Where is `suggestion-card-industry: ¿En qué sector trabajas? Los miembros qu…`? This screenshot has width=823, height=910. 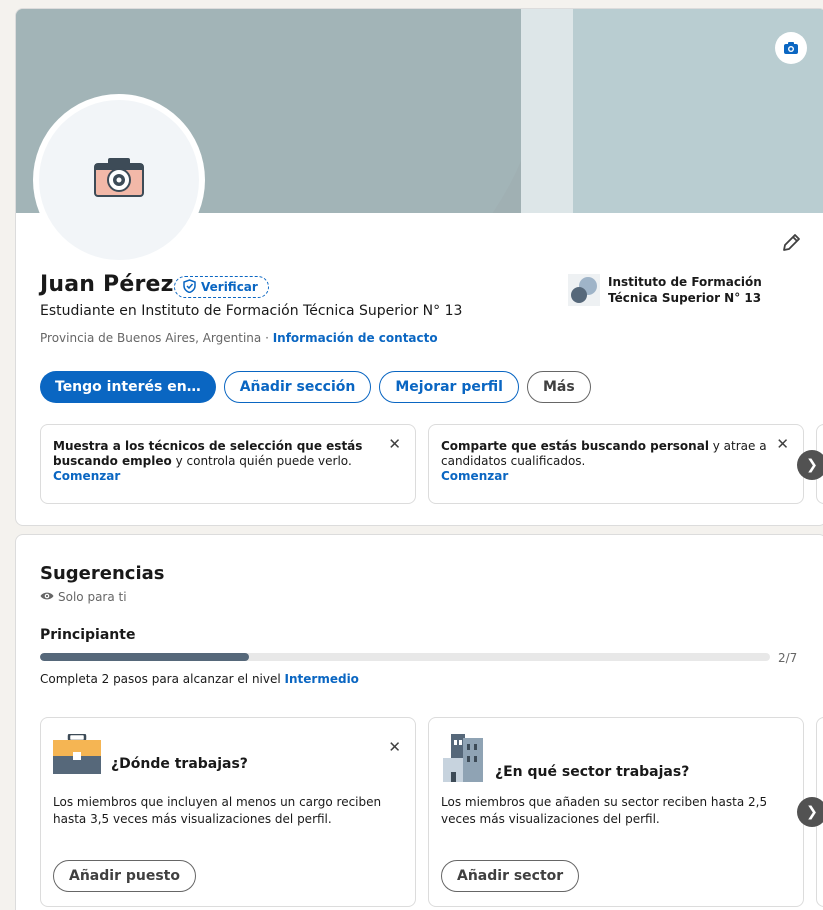 suggestion-card-industry: ¿En qué sector trabajas? Los miembros qu… is located at coordinates (616, 812).